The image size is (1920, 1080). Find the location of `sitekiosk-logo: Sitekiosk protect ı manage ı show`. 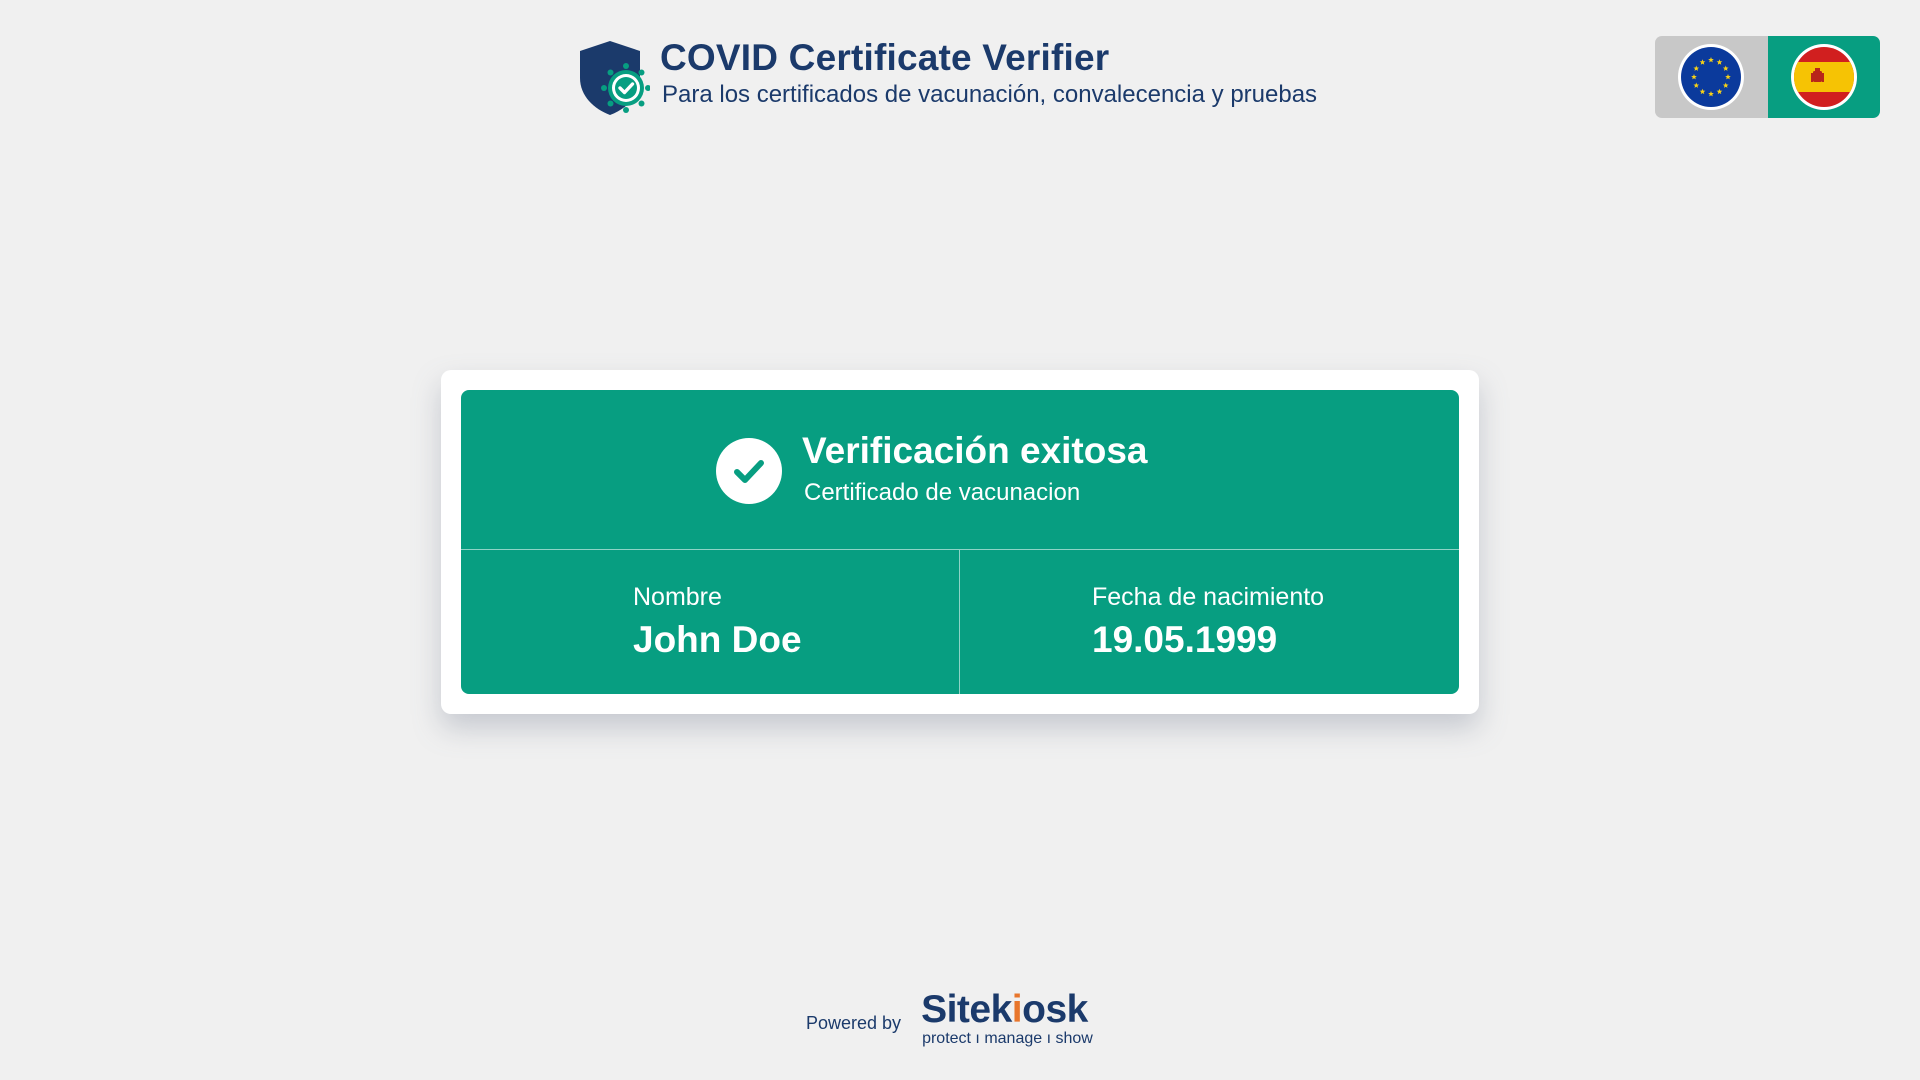

sitekiosk-logo: Sitekiosk protect ı manage ı show is located at coordinates (1007, 1019).